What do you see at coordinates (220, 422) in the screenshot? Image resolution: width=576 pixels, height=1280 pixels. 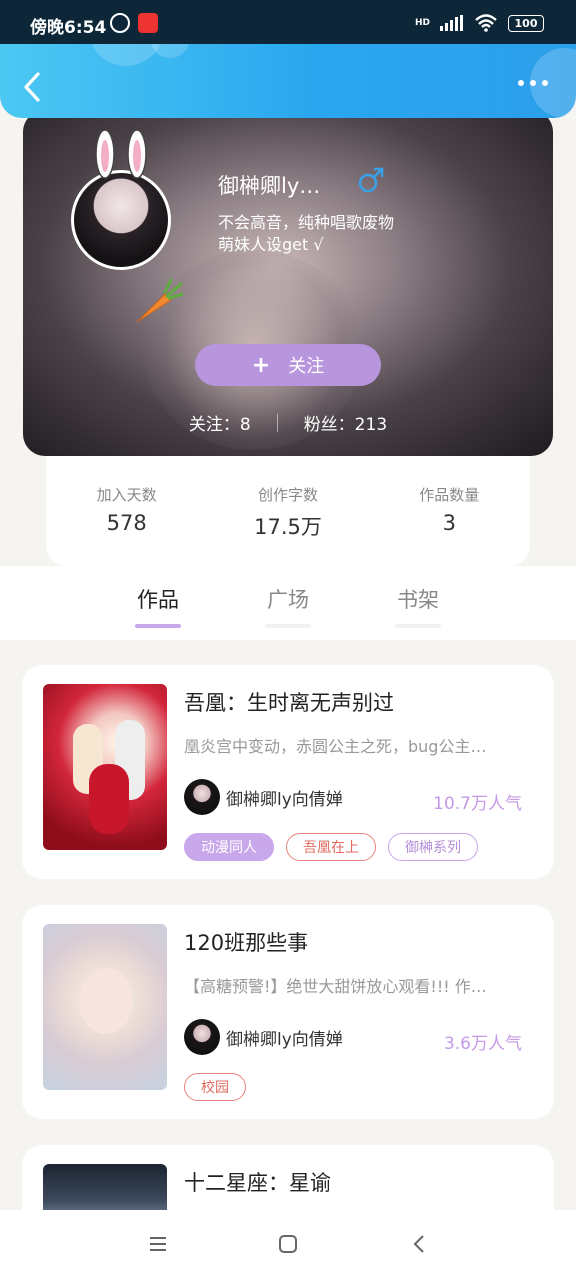 I see `following-count: 关注：8` at bounding box center [220, 422].